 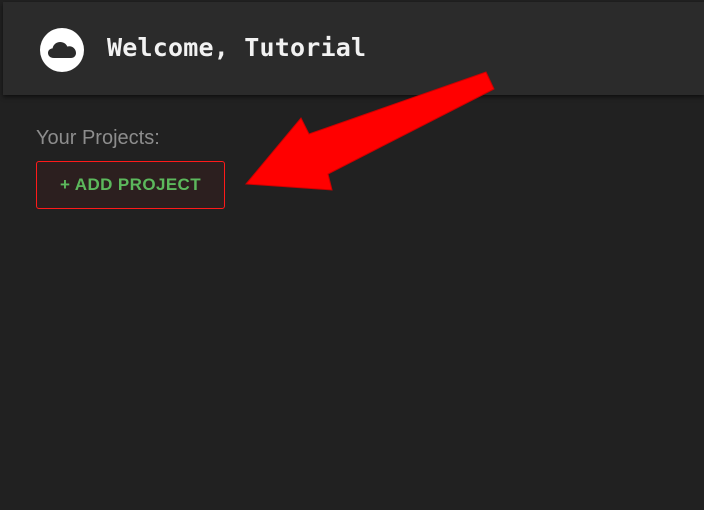 What do you see at coordinates (369, 131) in the screenshot?
I see `arrow-pointer-icon` at bounding box center [369, 131].